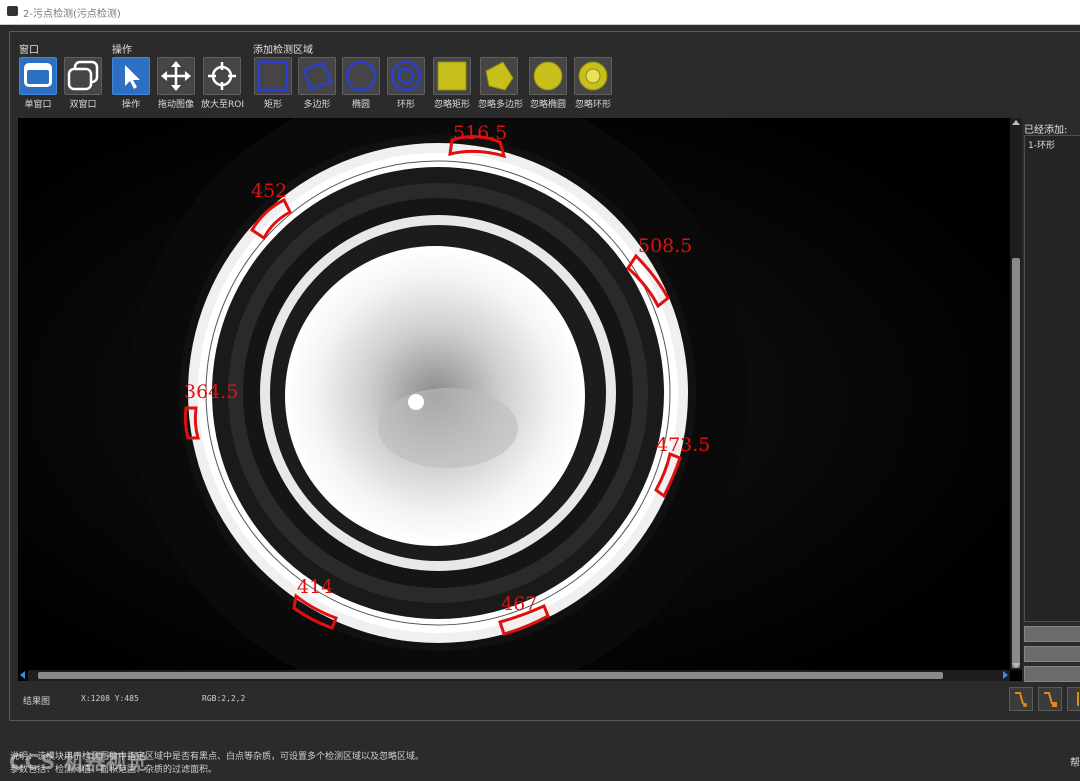 This screenshot has width=1080, height=781. I want to click on title-bar: 2-污点检测(污点检测), so click(540, 12).